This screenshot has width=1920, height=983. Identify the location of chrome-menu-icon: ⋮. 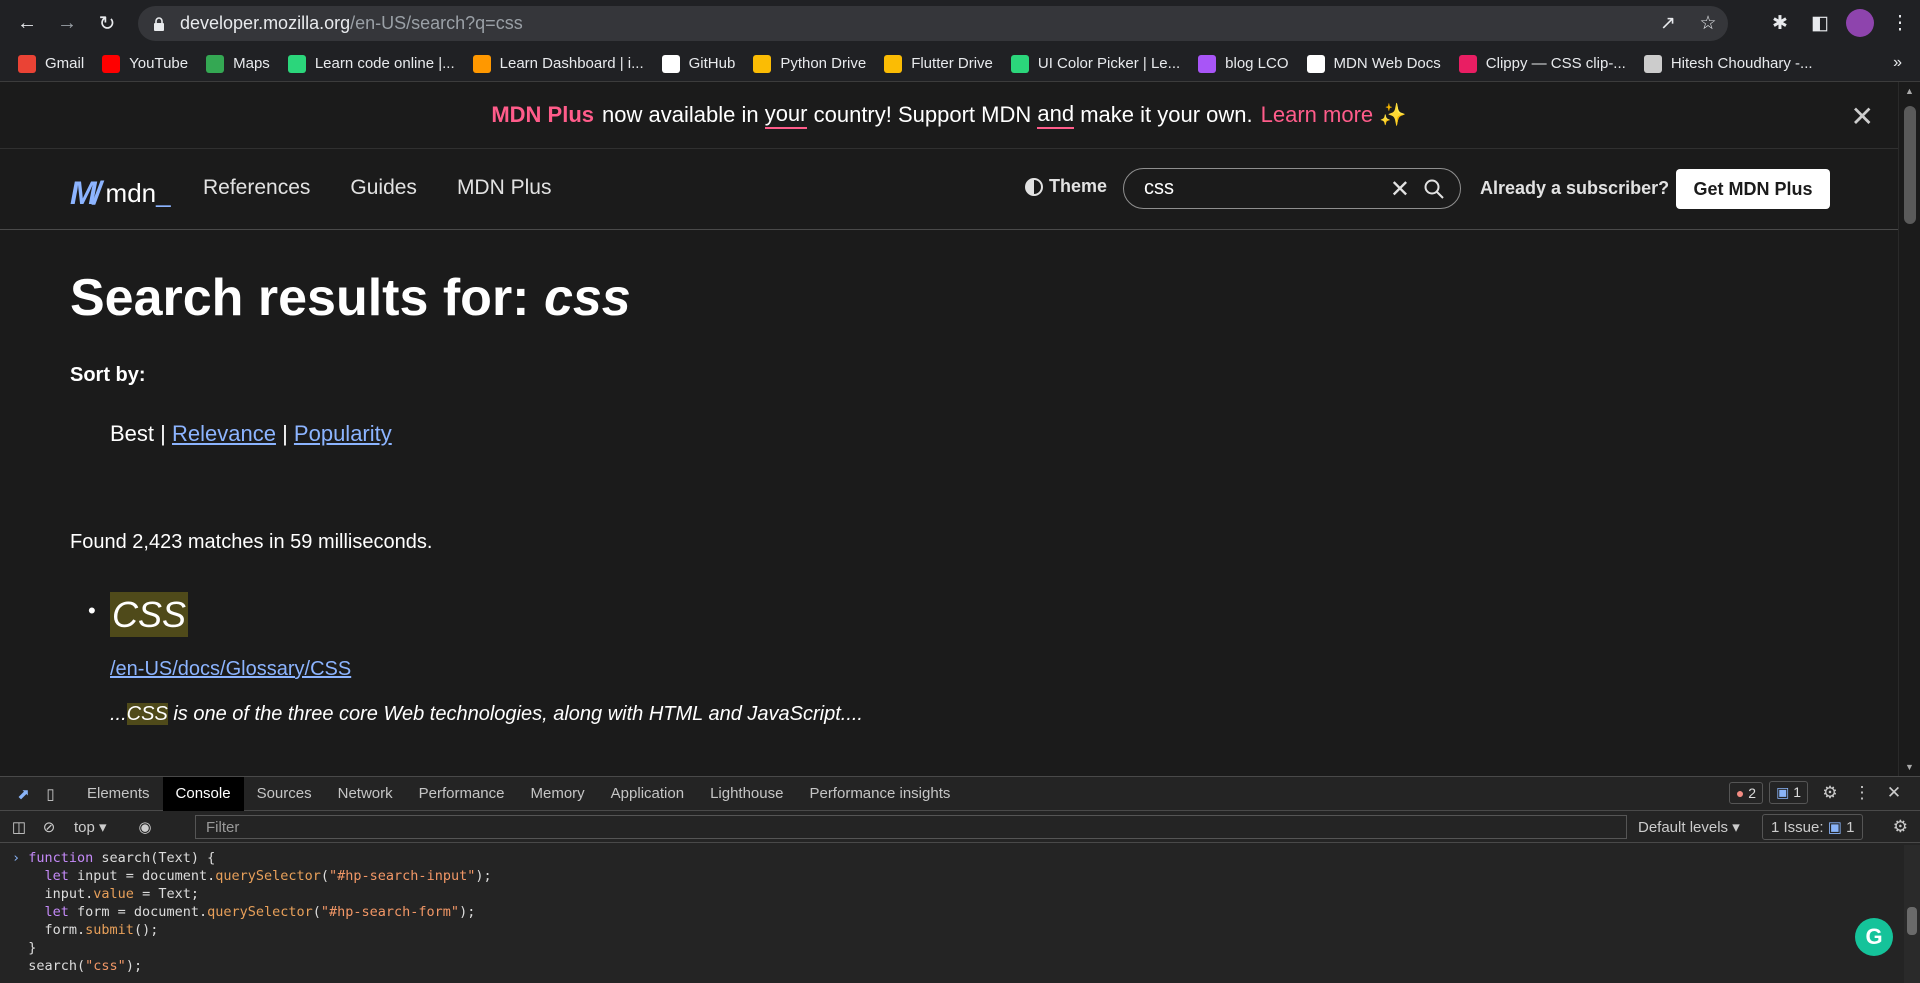
(1900, 23).